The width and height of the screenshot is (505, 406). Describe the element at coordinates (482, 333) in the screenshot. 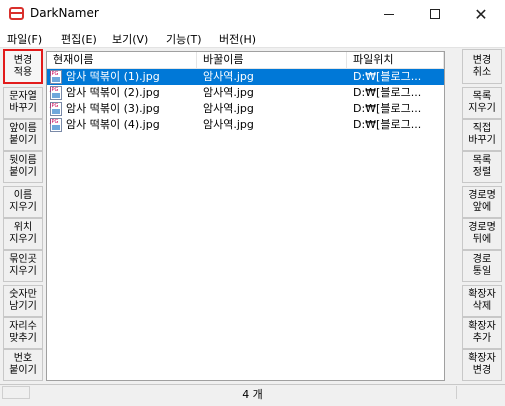

I see `add-extension-button: 확장자 추가` at that location.